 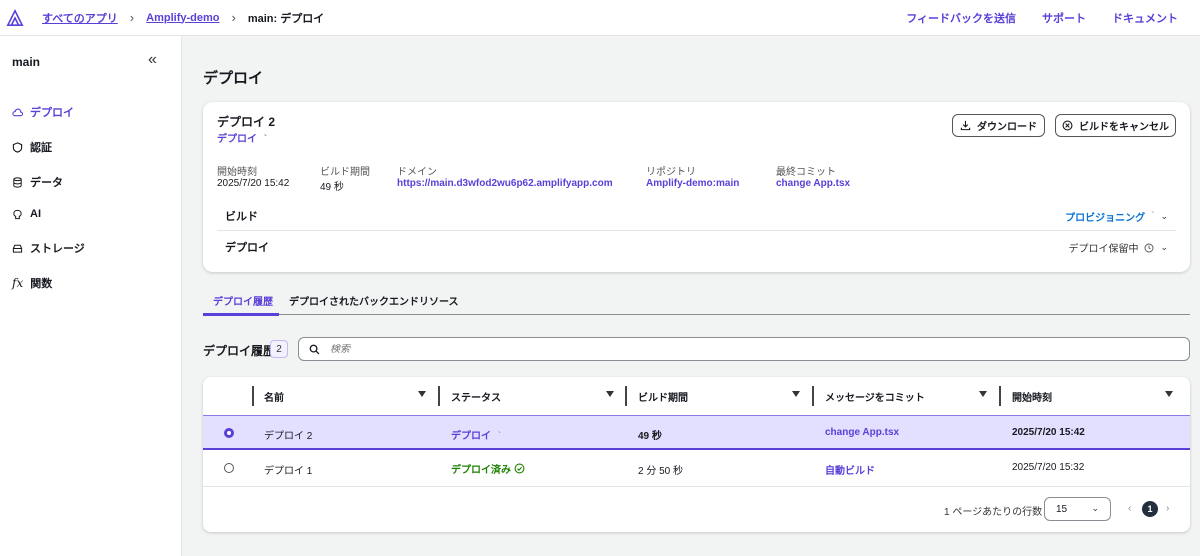 I want to click on step-deploy-toggle: デプロイ保留中 ⌄, so click(x=1118, y=247).